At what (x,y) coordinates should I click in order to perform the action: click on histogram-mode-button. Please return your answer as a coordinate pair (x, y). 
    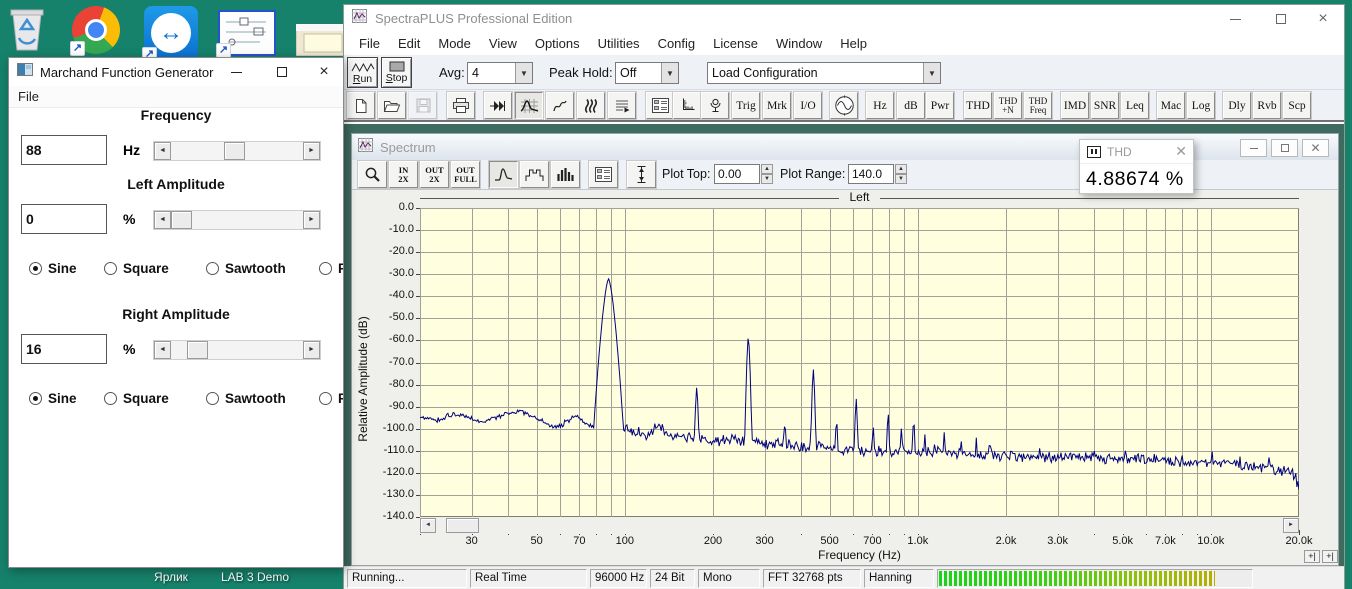
    Looking at the image, I should click on (565, 174).